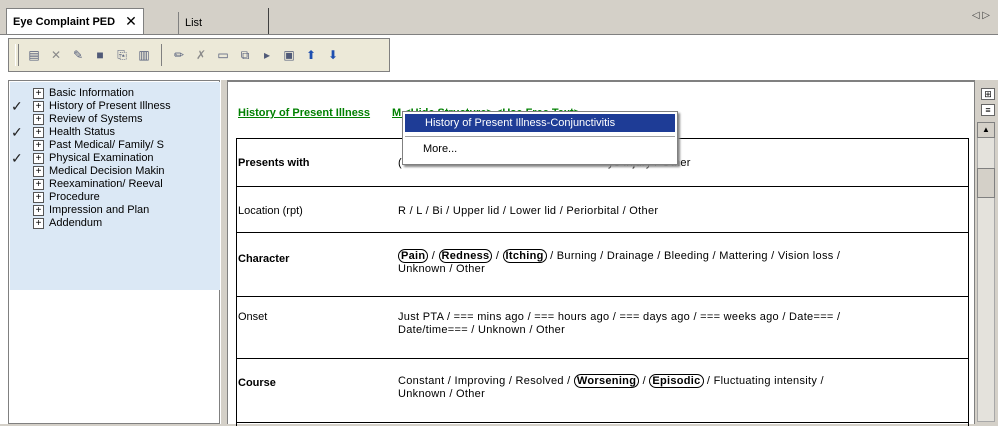 The image size is (998, 426). Describe the element at coordinates (499, 17) in the screenshot. I see `tab-bar: Eye Complaint PED ✕ List ◁ ▷` at that location.